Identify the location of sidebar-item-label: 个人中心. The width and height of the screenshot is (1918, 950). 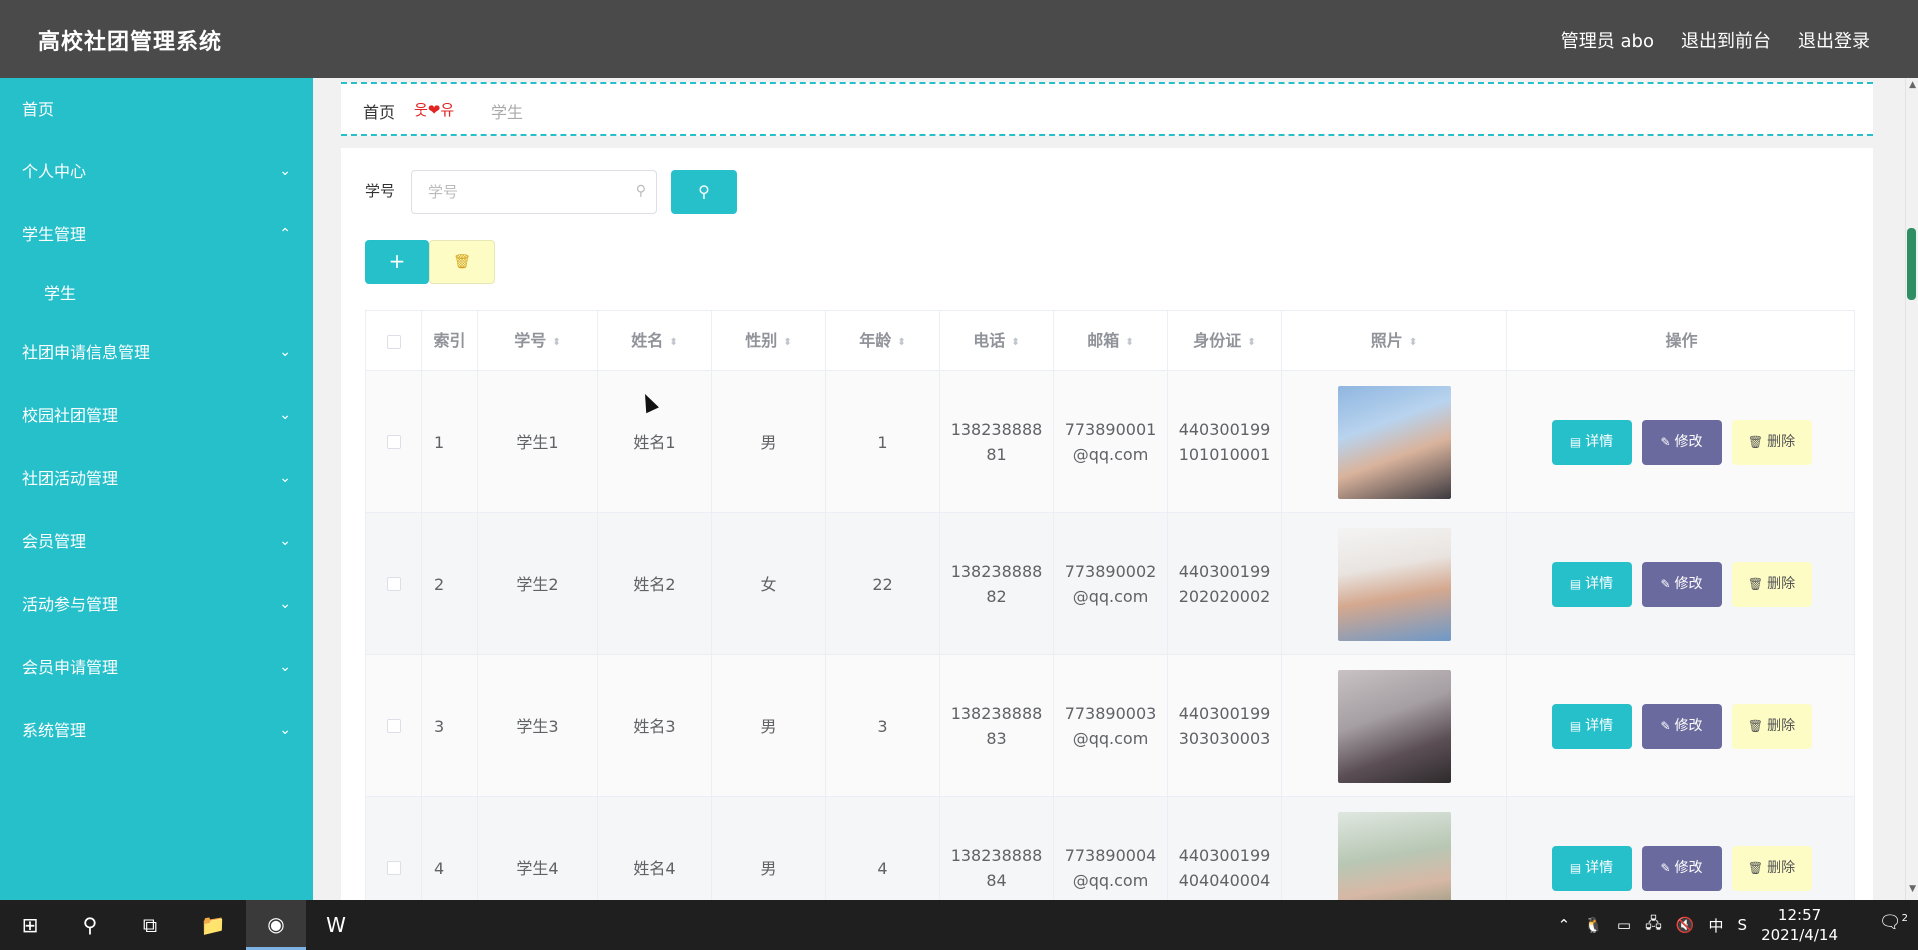
(54, 171).